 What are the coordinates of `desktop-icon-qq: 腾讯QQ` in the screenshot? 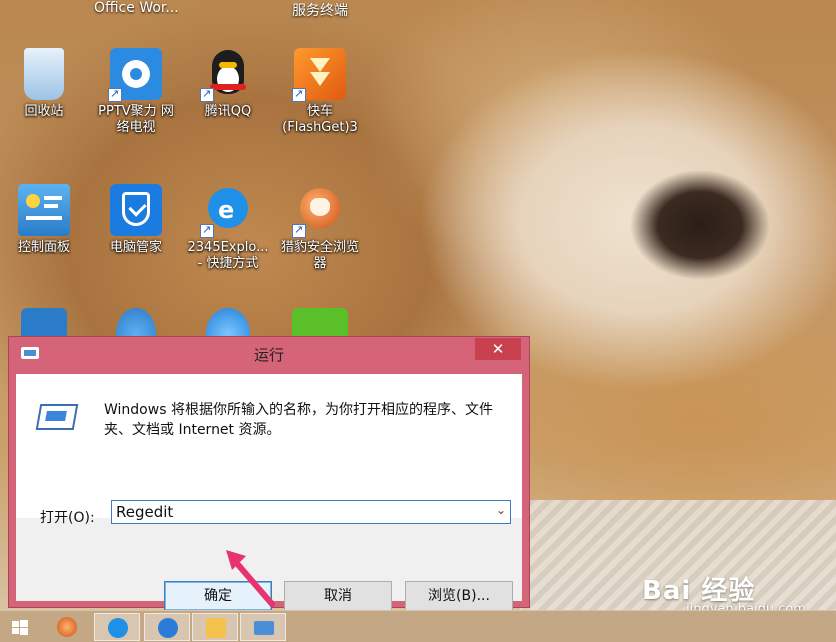 It's located at (228, 84).